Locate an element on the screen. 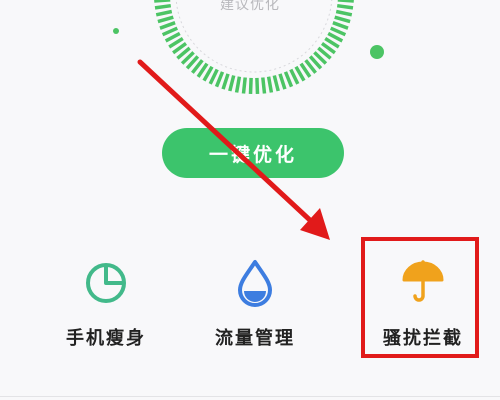 The image size is (500, 400). gauge-ring-icon is located at coordinates (248, 47).